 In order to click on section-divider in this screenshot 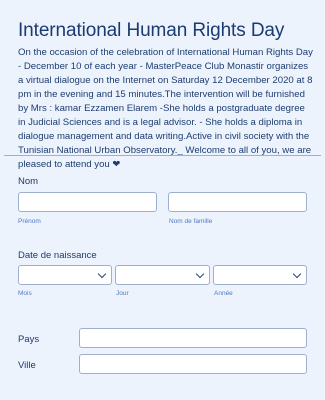, I will do `click(162, 155)`.